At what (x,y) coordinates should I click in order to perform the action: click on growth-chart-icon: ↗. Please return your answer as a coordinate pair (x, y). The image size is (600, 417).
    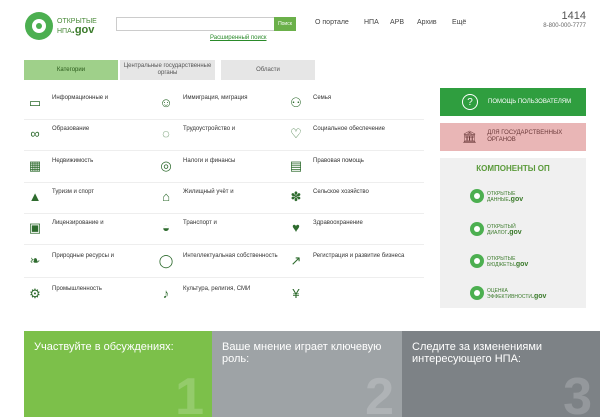
    Looking at the image, I should click on (296, 260).